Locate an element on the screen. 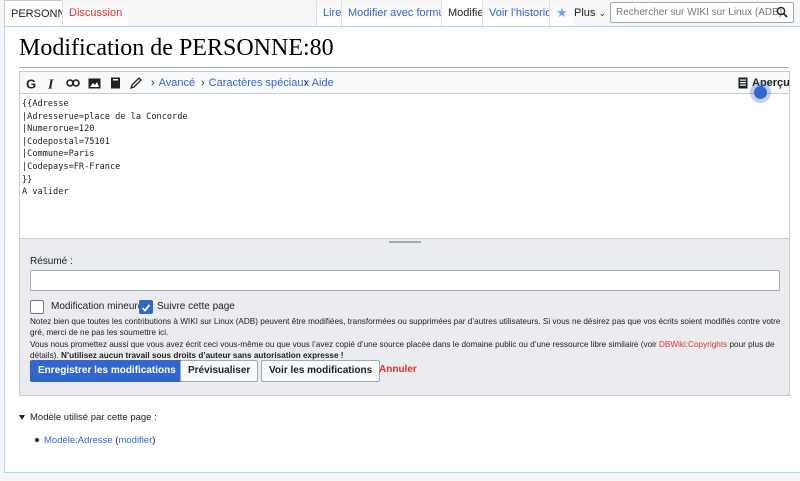 The width and height of the screenshot is (800, 481). summary-label: Résumé : is located at coordinates (51, 261).